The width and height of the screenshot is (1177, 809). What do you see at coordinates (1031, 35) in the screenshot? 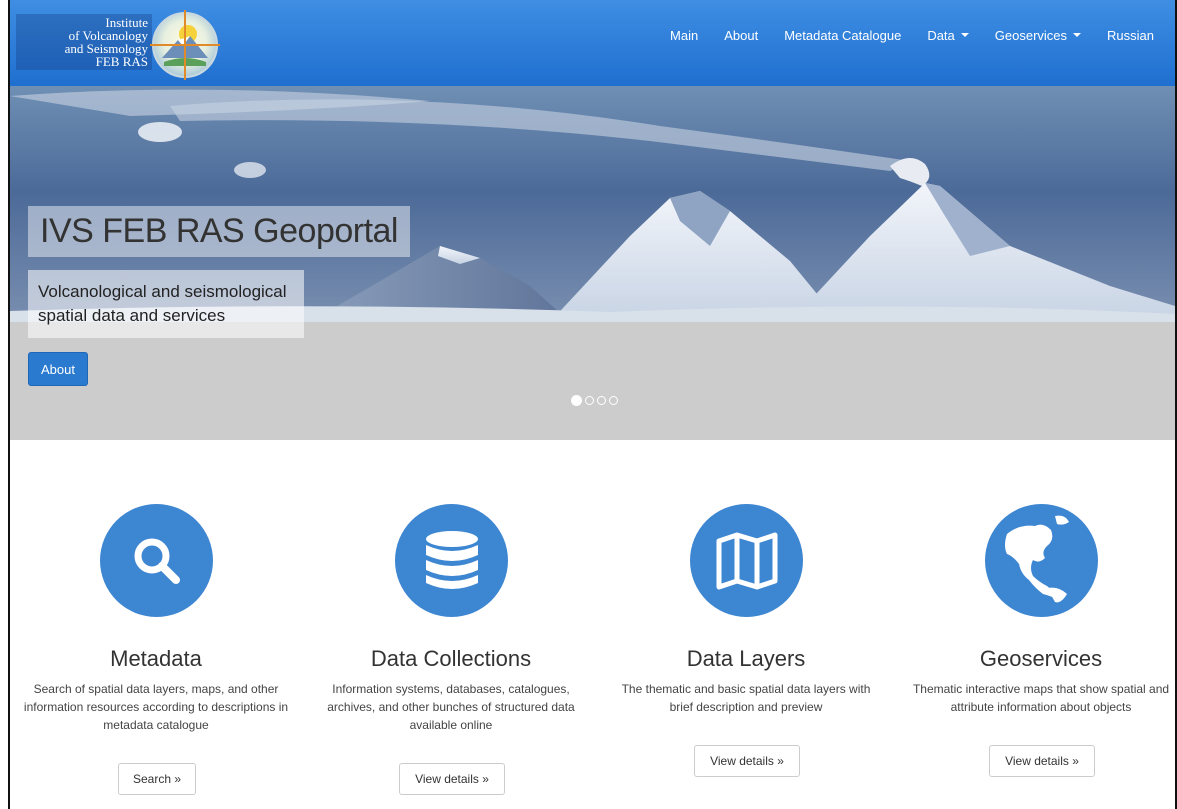
I see `nav-item-label: Geoservices` at bounding box center [1031, 35].